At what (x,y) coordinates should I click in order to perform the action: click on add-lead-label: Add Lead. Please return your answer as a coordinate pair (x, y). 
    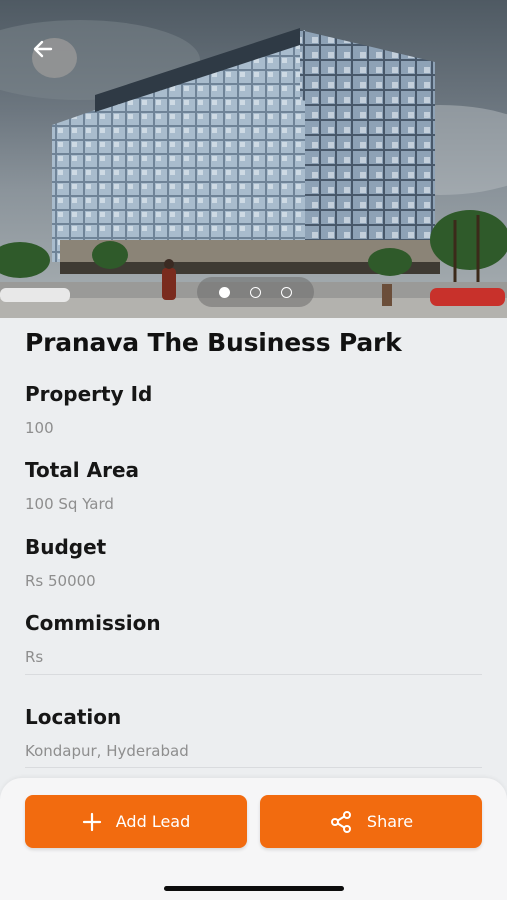
    Looking at the image, I should click on (153, 821).